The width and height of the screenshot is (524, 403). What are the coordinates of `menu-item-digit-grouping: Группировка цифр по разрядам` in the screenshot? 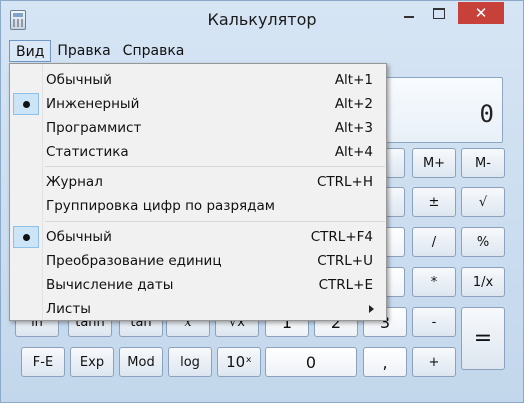 It's located at (198, 206).